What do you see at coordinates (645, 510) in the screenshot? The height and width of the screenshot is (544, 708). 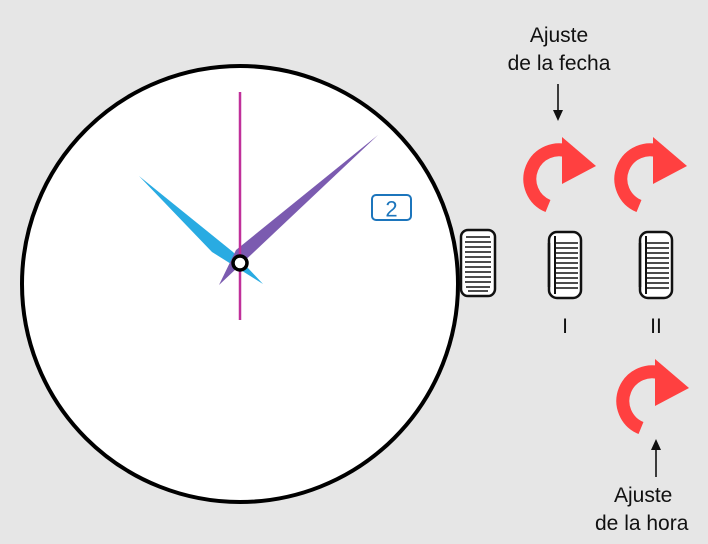 I see `time-adjust-label: Ajuste de la hora` at bounding box center [645, 510].